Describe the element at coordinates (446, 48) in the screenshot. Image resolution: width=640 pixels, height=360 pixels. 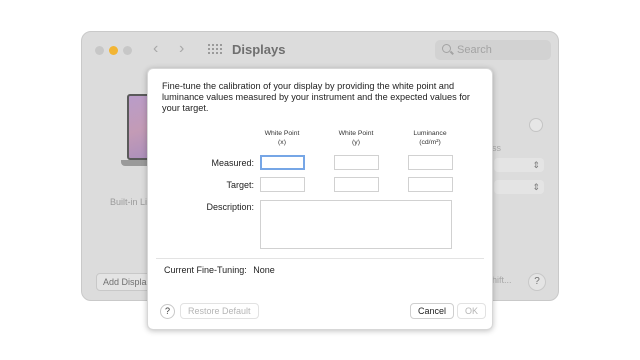
I see `search-icon` at that location.